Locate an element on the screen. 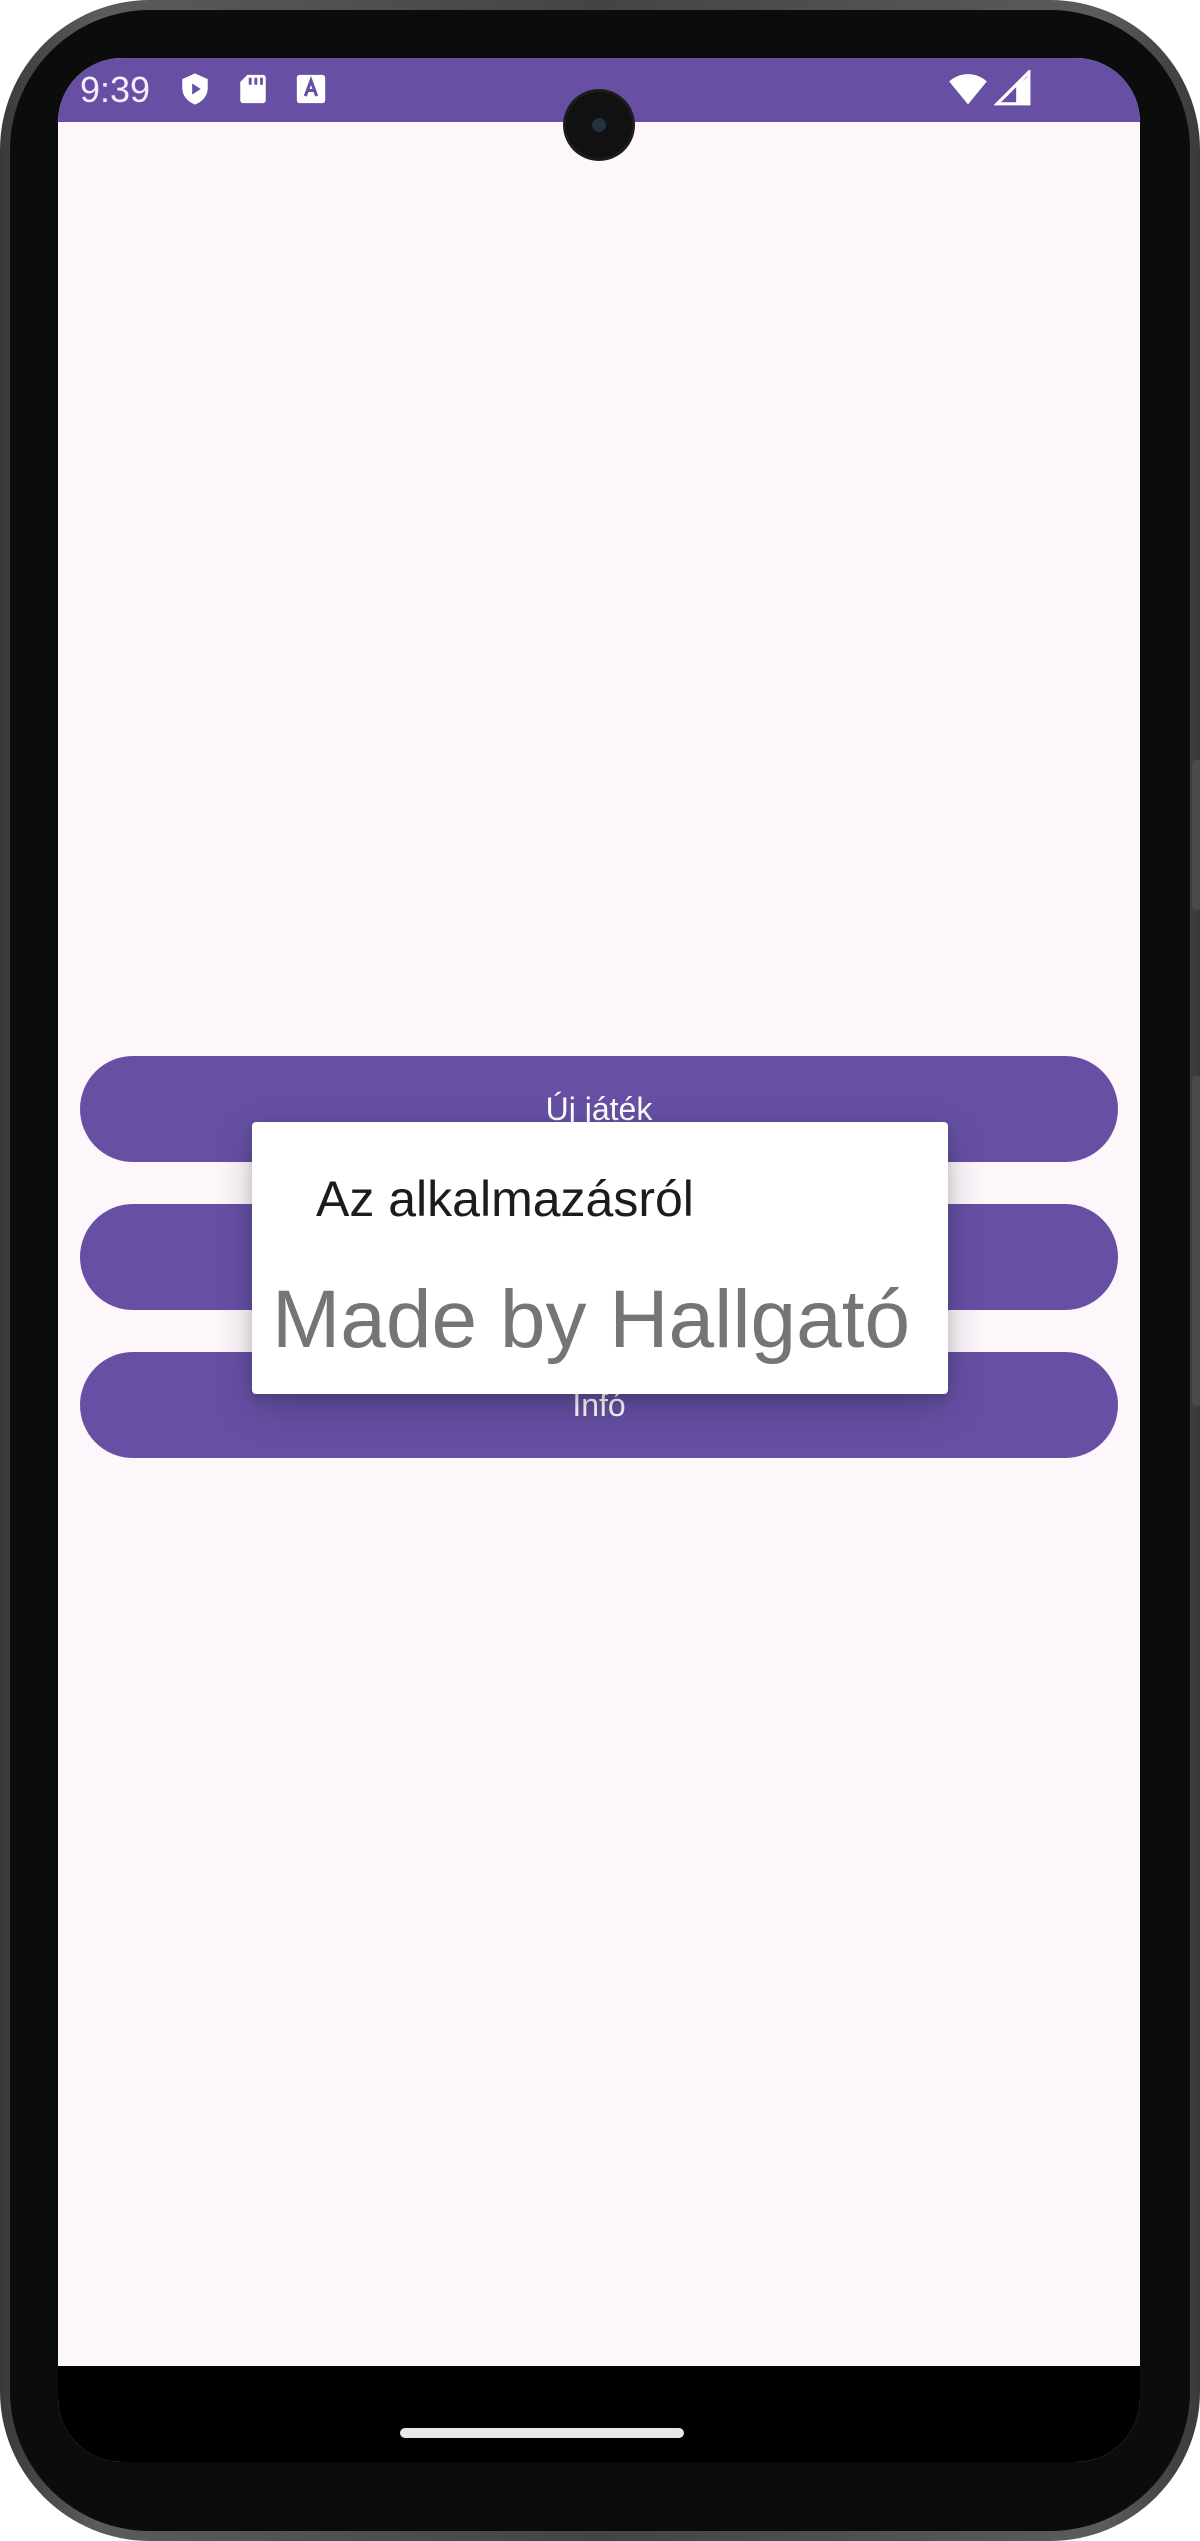 The image size is (1200, 2541). about-dialog: Az alkalmazásról Made by Hallgató is located at coordinates (600, 1258).